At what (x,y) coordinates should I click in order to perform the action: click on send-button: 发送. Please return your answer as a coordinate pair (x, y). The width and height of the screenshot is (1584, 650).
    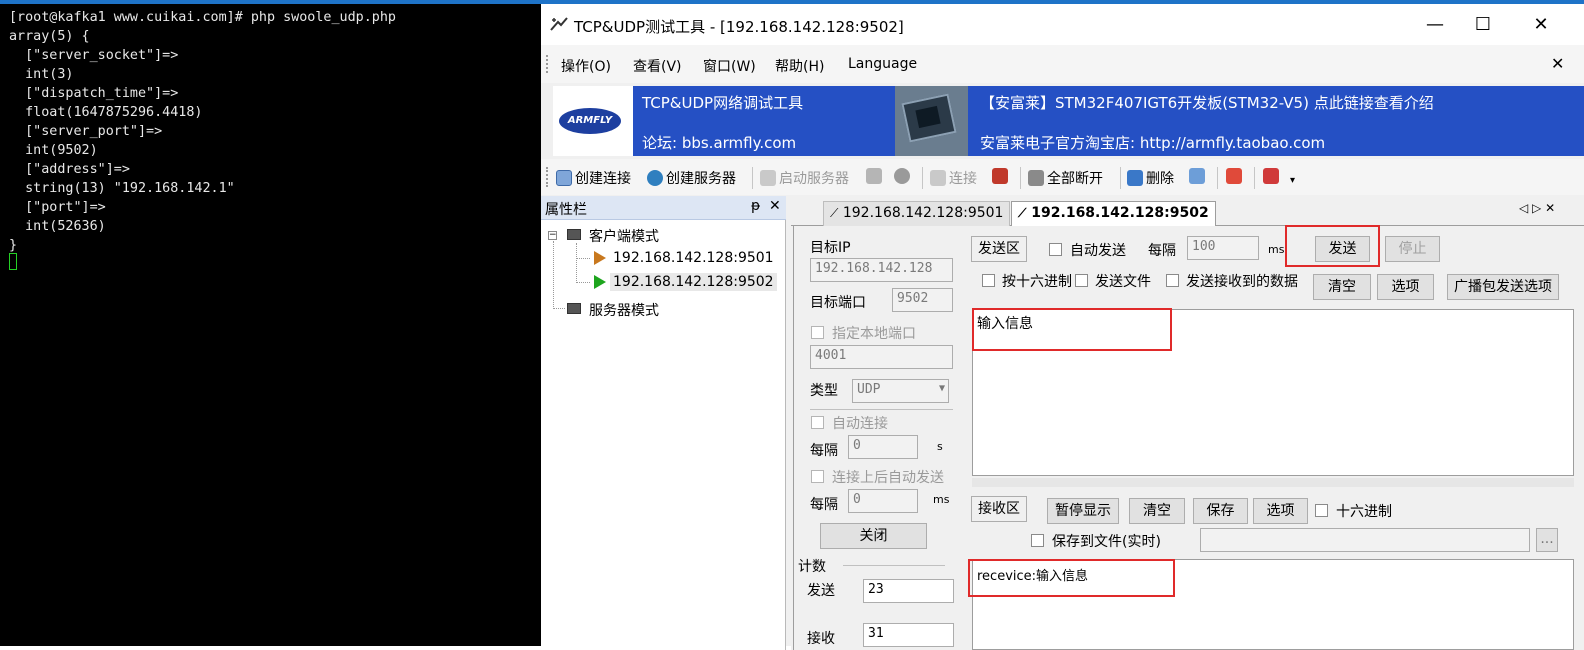
    Looking at the image, I should click on (1342, 249).